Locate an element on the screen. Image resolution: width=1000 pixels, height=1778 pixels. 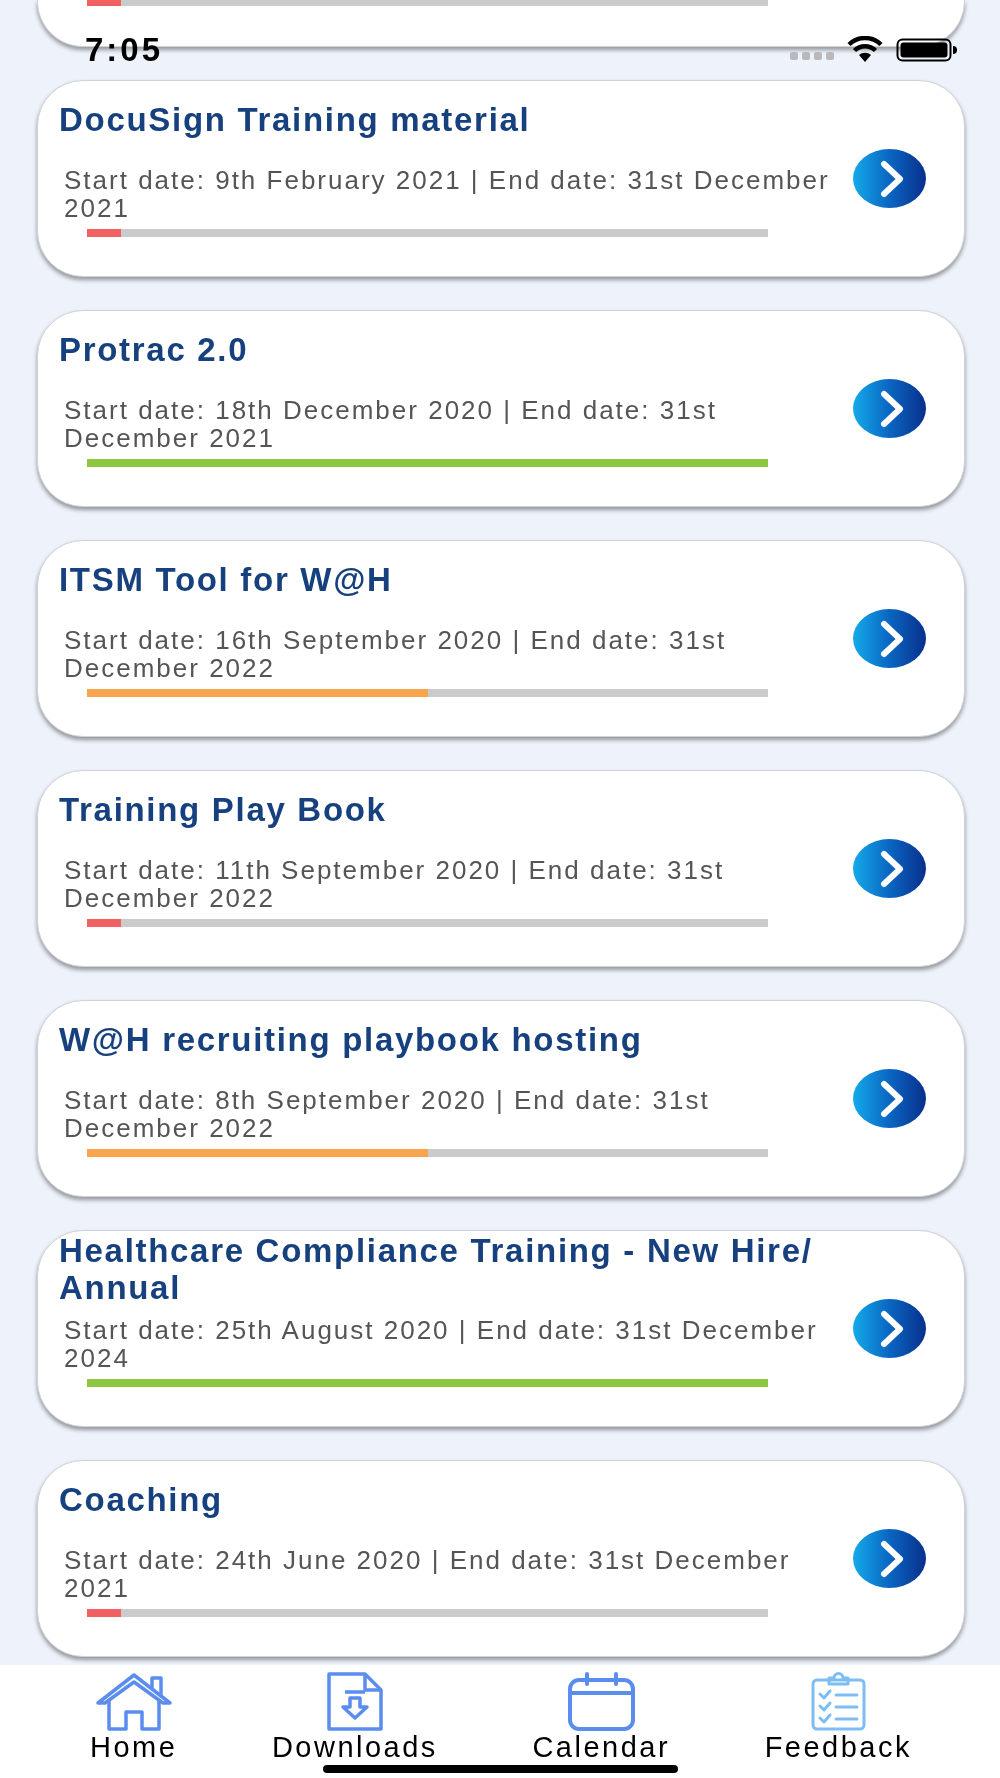
clock-time: 7:05 is located at coordinates (124, 50).